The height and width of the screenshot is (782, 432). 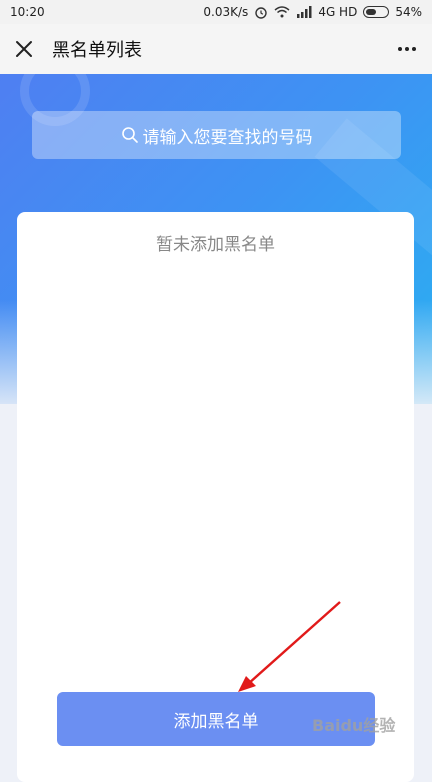 I want to click on alarm-icon, so click(x=261, y=13).